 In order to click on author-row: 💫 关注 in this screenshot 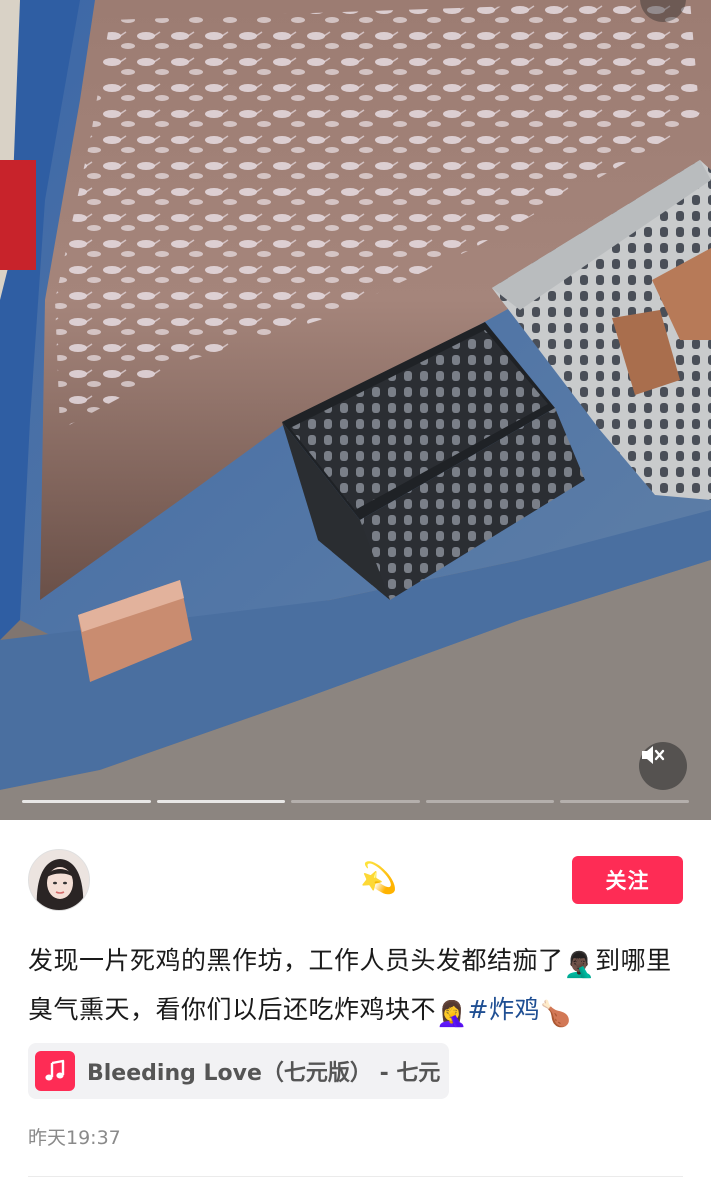, I will do `click(355, 880)`.